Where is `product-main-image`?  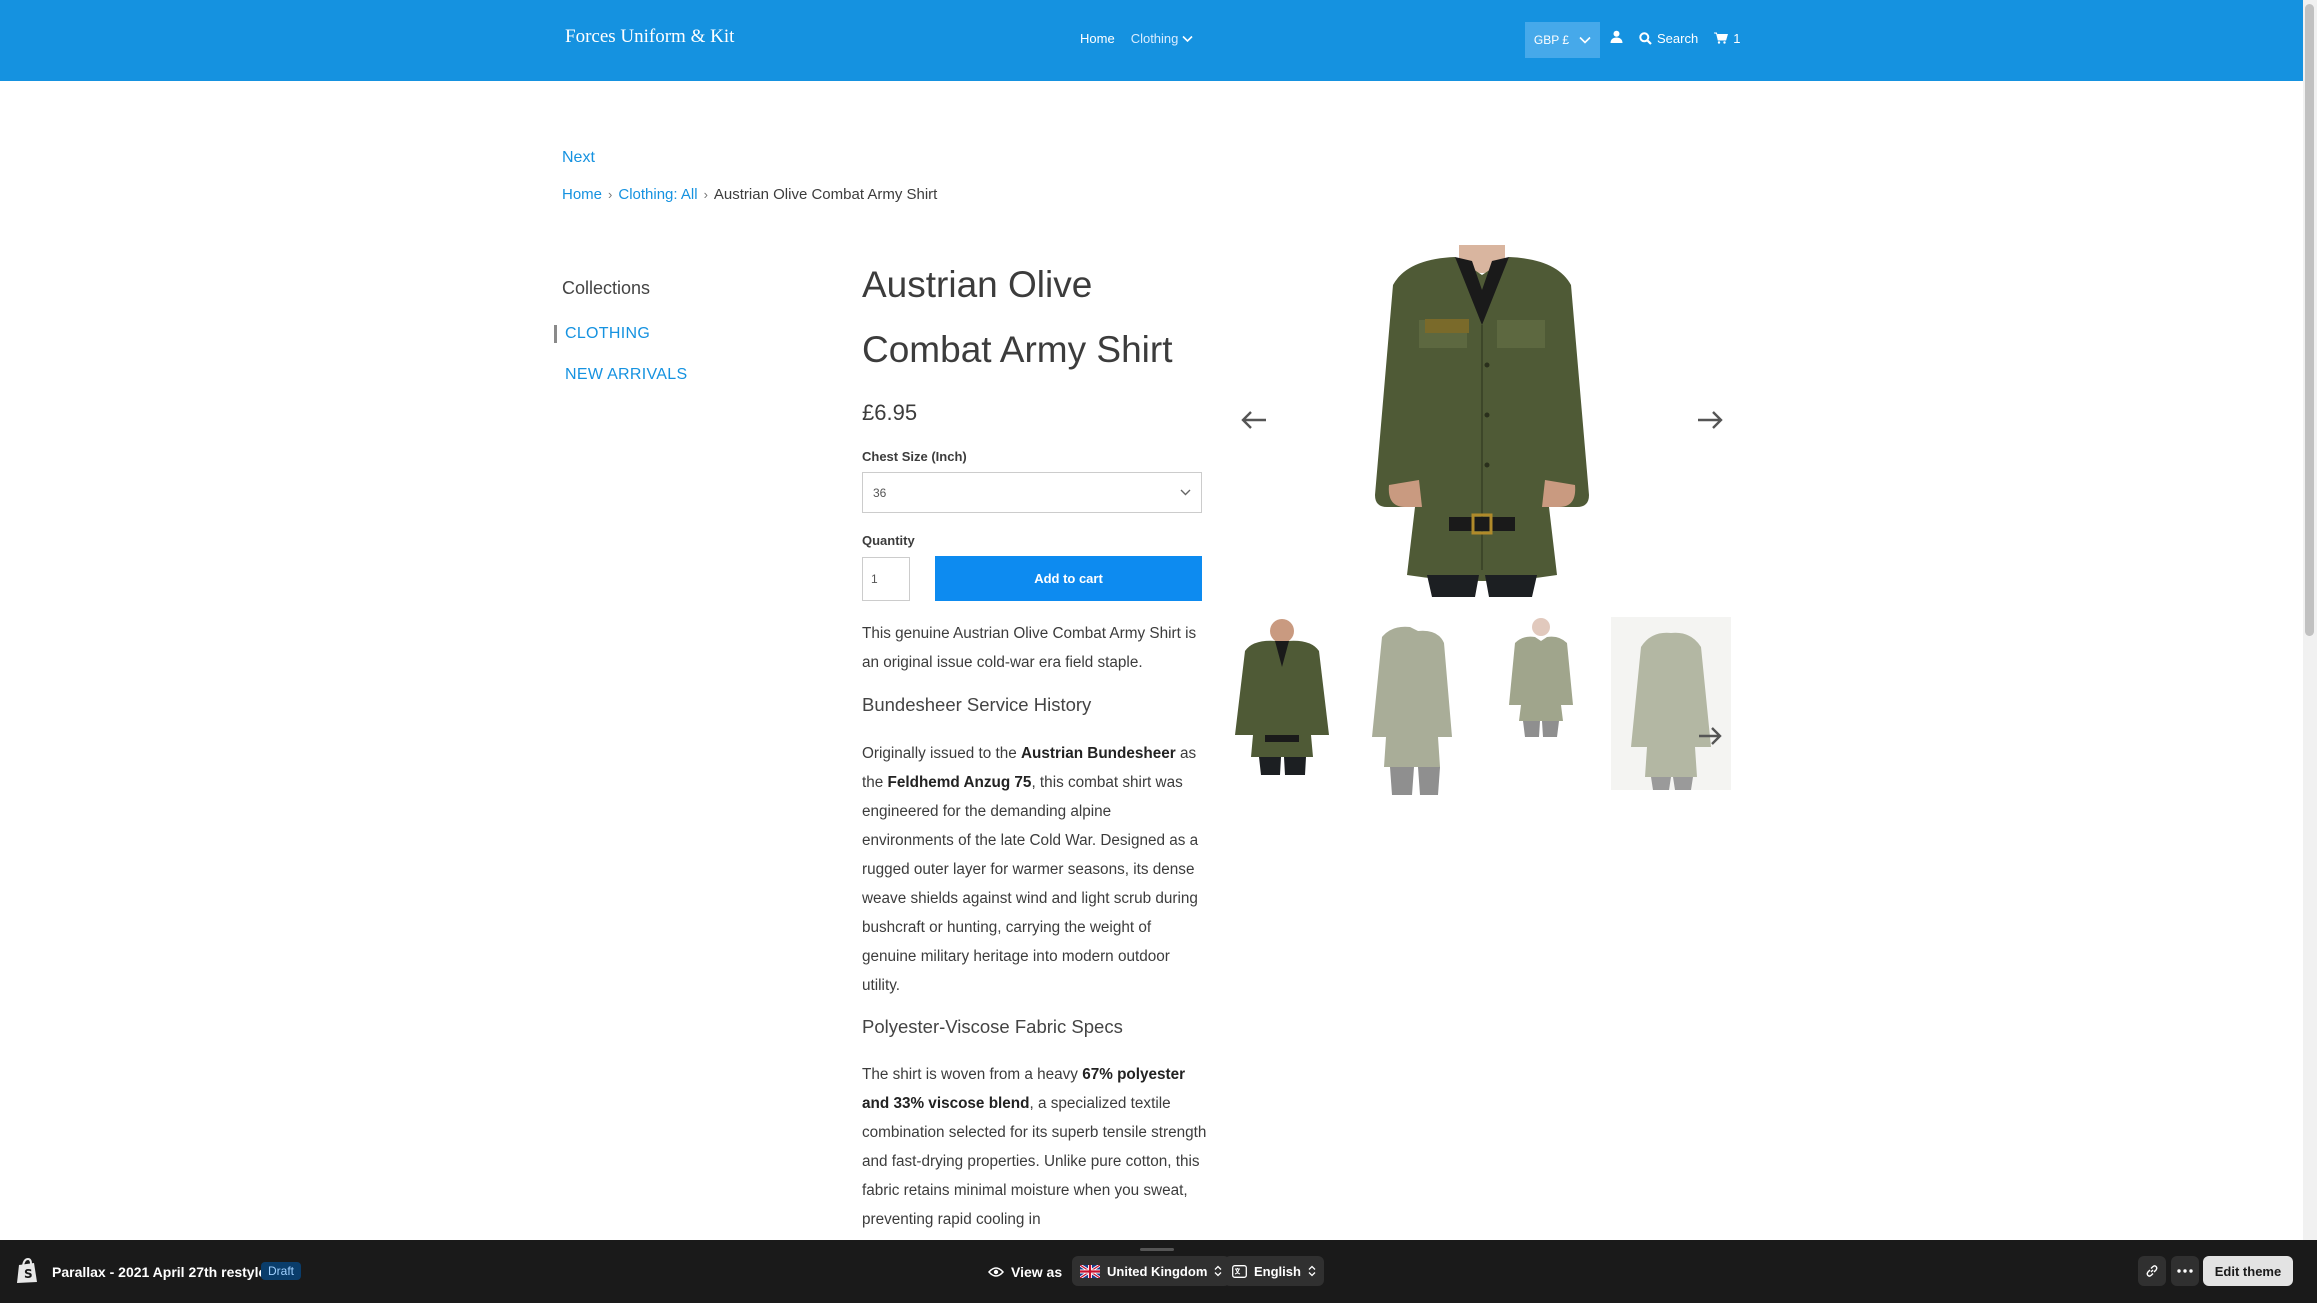 product-main-image is located at coordinates (1482, 421).